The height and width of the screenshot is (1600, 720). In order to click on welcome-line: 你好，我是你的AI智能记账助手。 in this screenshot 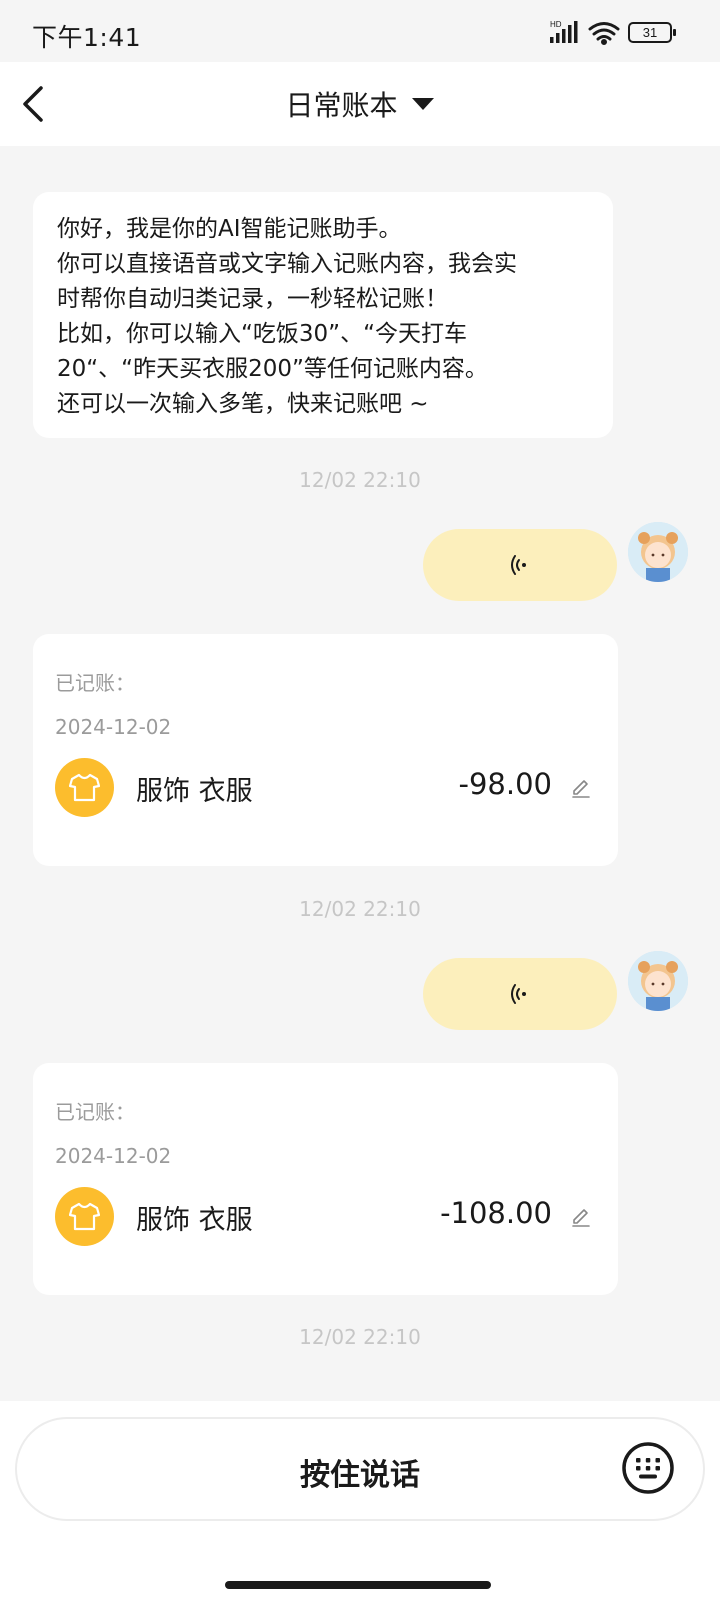, I will do `click(229, 229)`.